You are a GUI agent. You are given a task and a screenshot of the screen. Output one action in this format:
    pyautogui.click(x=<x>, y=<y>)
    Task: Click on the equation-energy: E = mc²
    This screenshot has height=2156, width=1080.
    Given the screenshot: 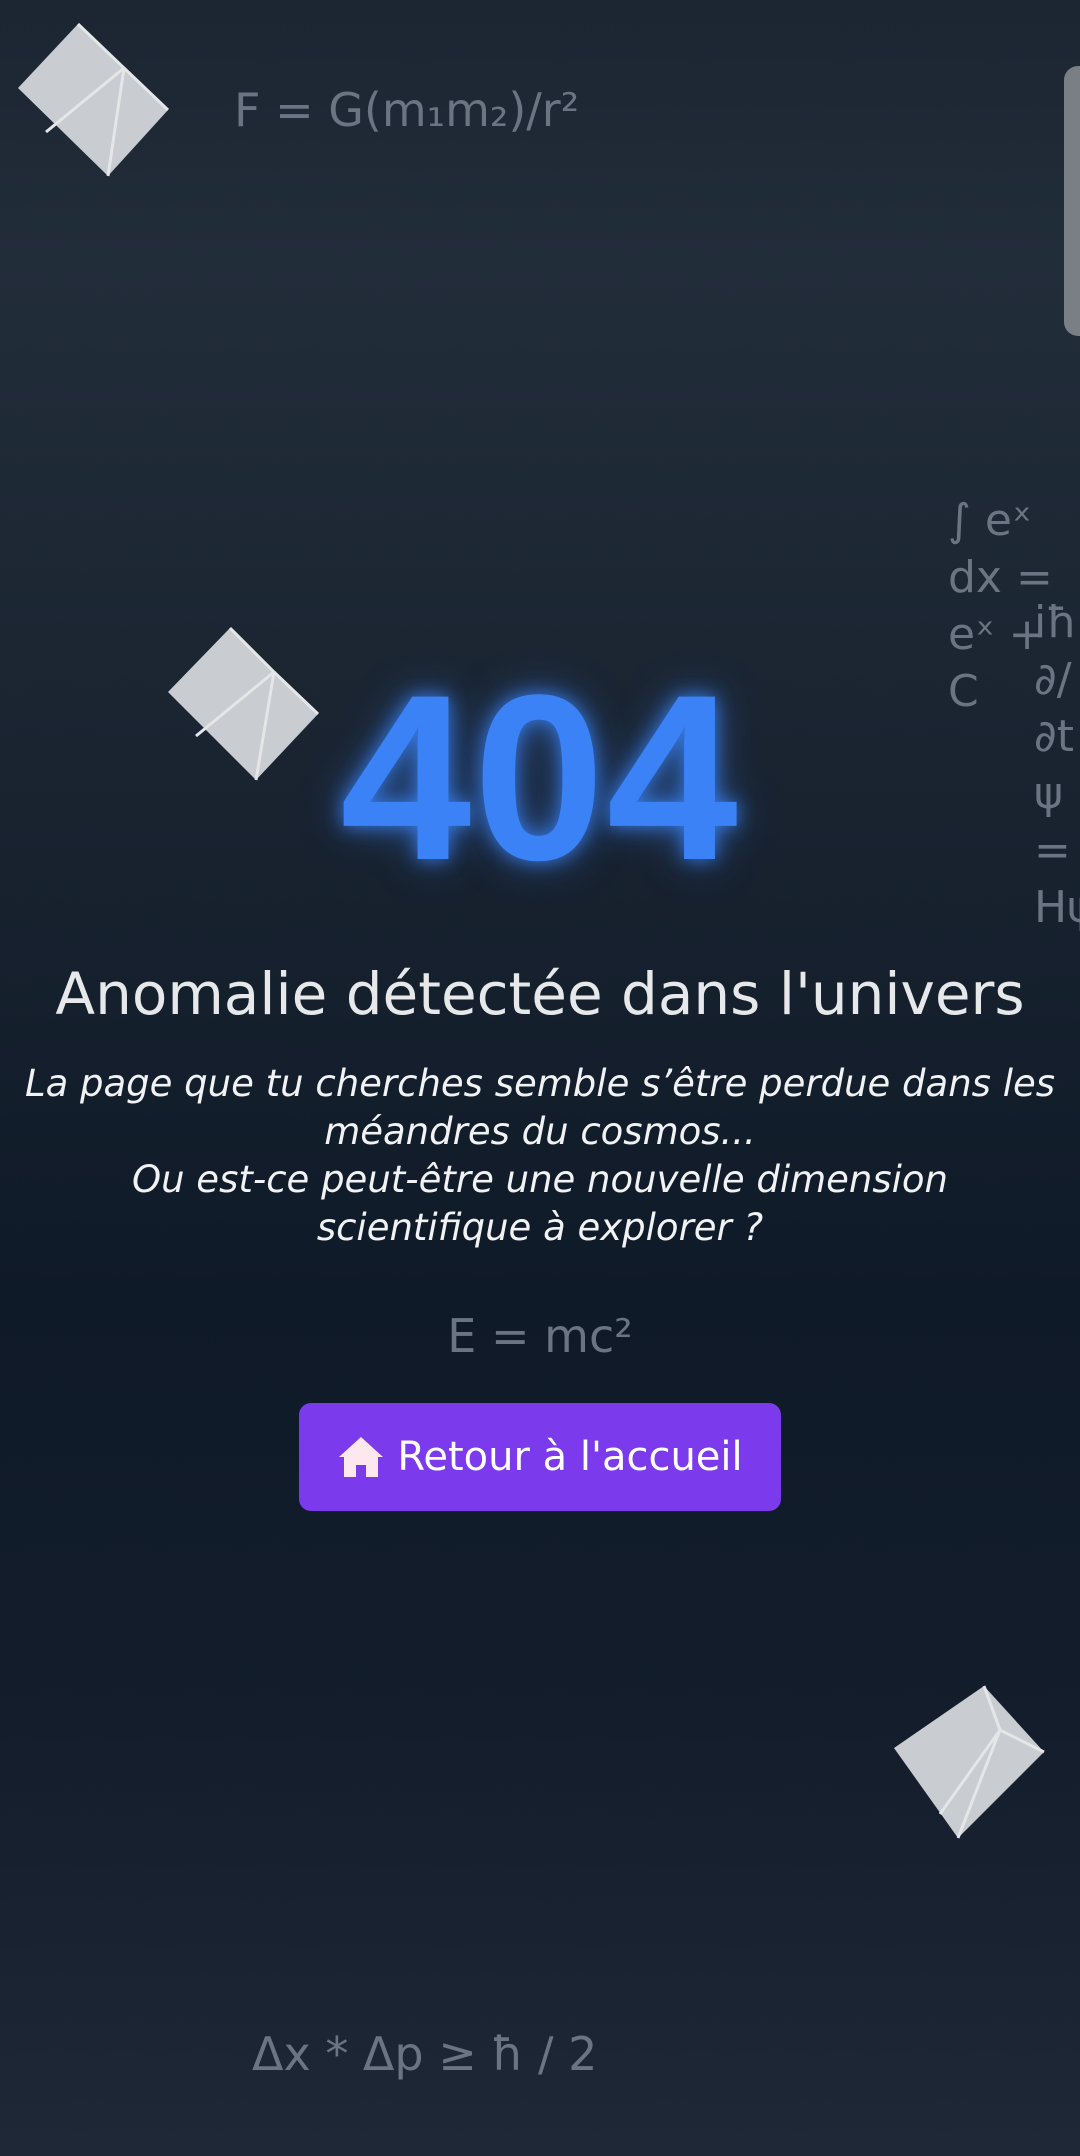 What is the action you would take?
    pyautogui.click(x=540, y=1336)
    